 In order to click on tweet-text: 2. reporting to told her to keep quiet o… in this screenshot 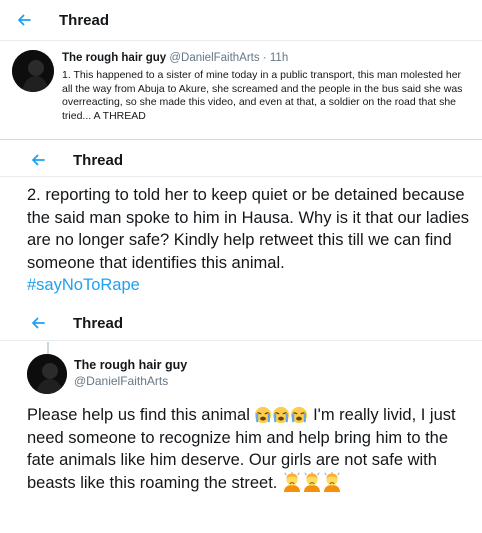, I will do `click(248, 229)`.